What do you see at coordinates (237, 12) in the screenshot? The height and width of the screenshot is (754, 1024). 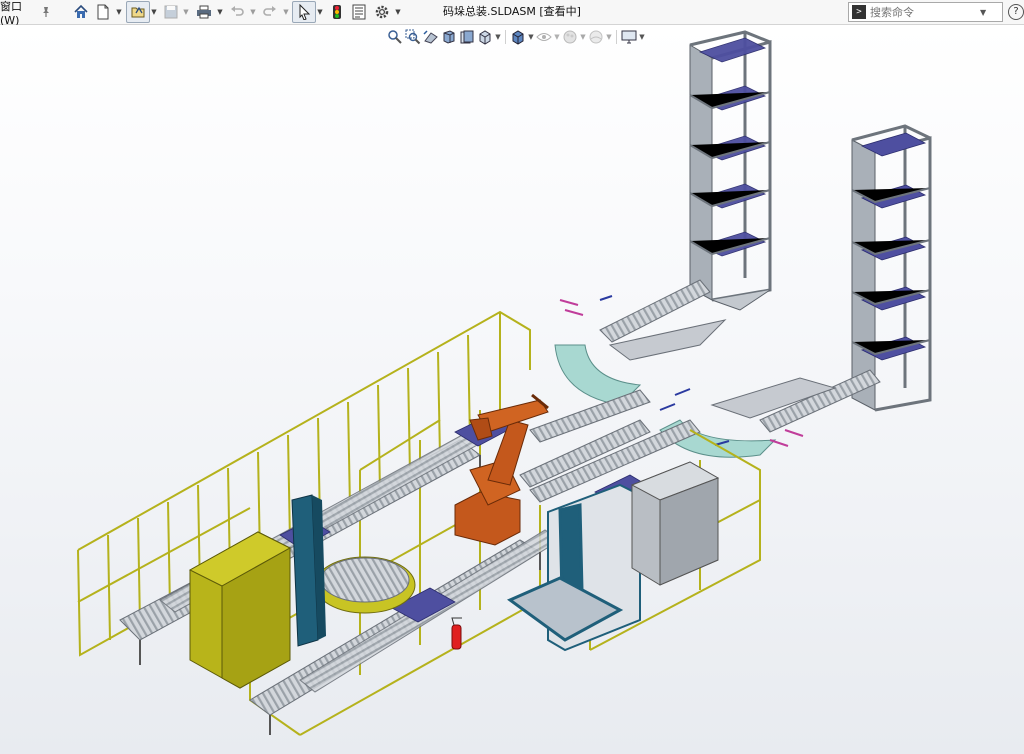 I see `undo-icon` at bounding box center [237, 12].